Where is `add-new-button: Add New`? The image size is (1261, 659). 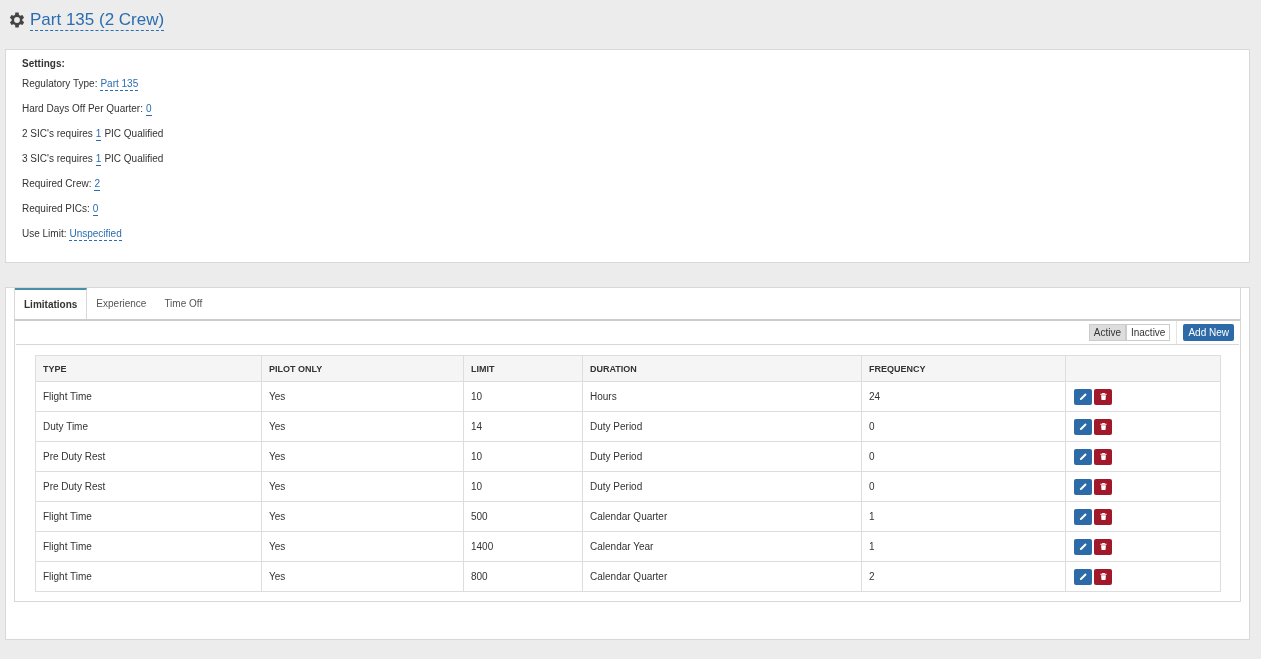
add-new-button: Add New is located at coordinates (1208, 332).